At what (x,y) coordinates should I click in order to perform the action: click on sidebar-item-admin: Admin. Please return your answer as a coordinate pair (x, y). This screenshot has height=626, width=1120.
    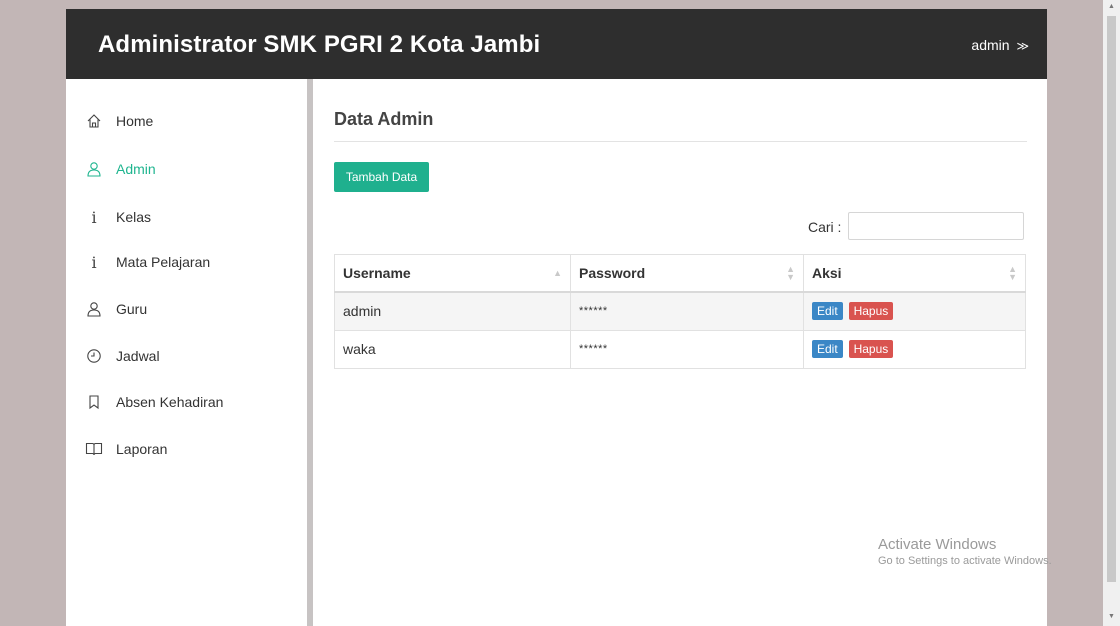
    Looking at the image, I should click on (120, 169).